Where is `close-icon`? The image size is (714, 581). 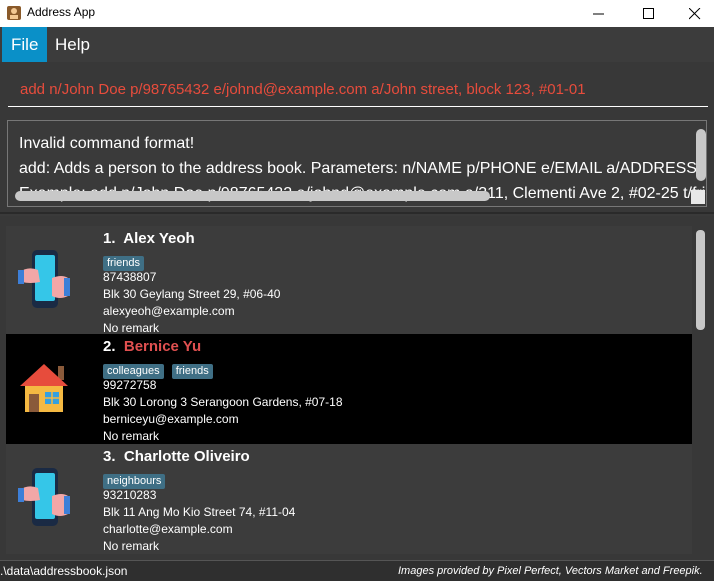
close-icon is located at coordinates (695, 14).